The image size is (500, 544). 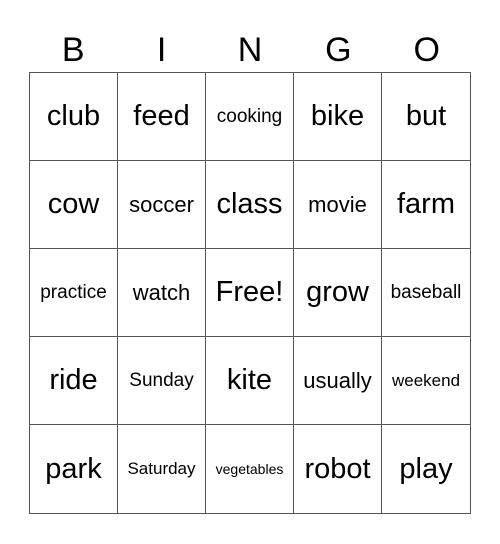 I want to click on bingo-cell: robot, so click(x=338, y=469).